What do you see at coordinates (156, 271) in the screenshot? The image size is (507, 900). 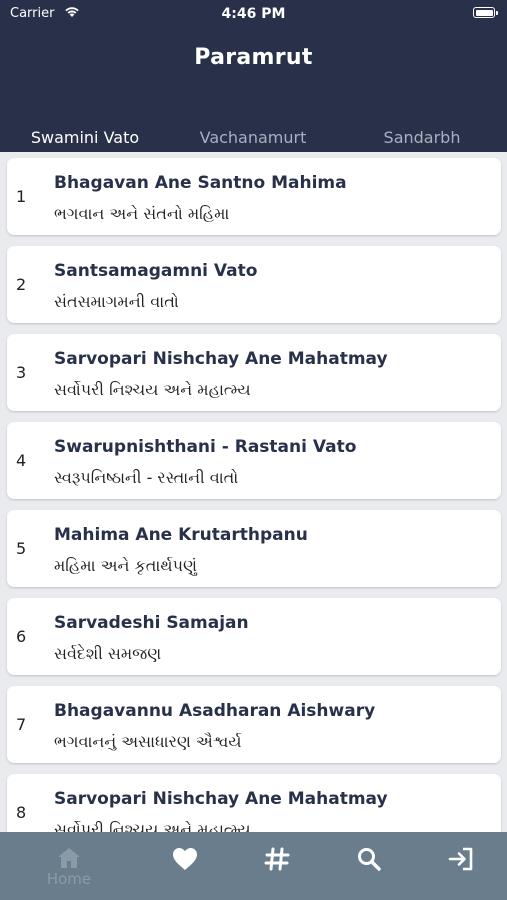 I see `item-title: Santsamagamni Vato` at bounding box center [156, 271].